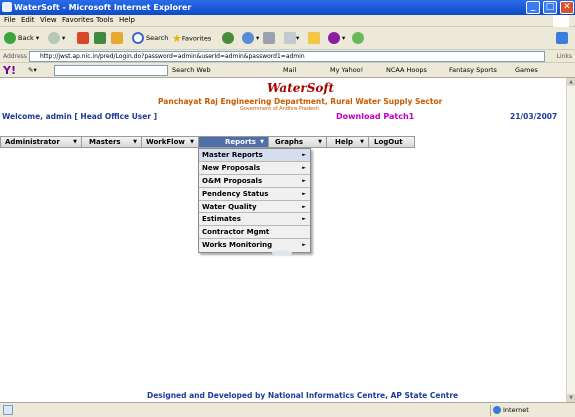 The width and height of the screenshot is (575, 417). Describe the element at coordinates (571, 398) in the screenshot. I see `scroll-down-icon: ▼` at that location.